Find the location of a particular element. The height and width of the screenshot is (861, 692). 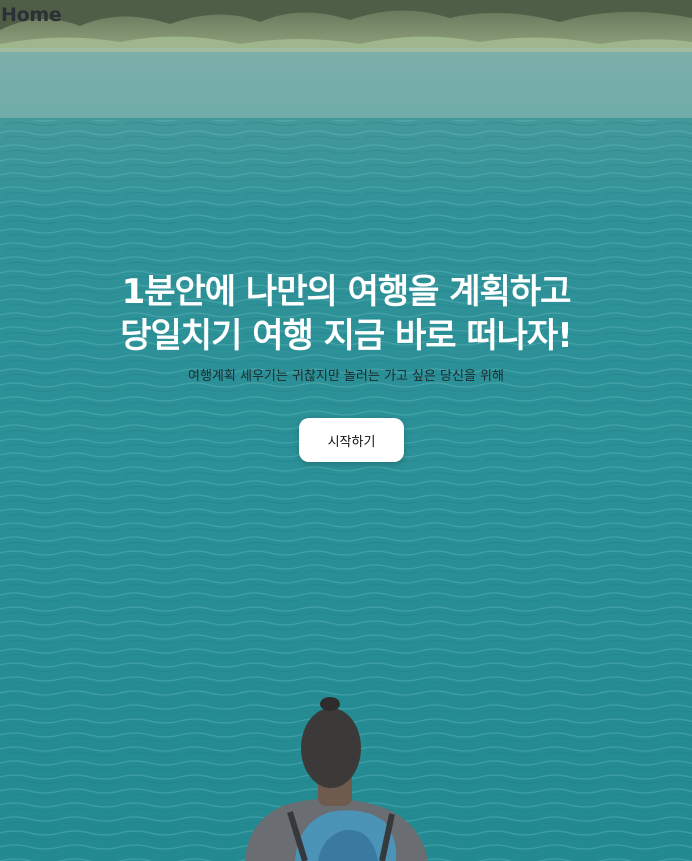

start-button: 시작하기 is located at coordinates (351, 440).